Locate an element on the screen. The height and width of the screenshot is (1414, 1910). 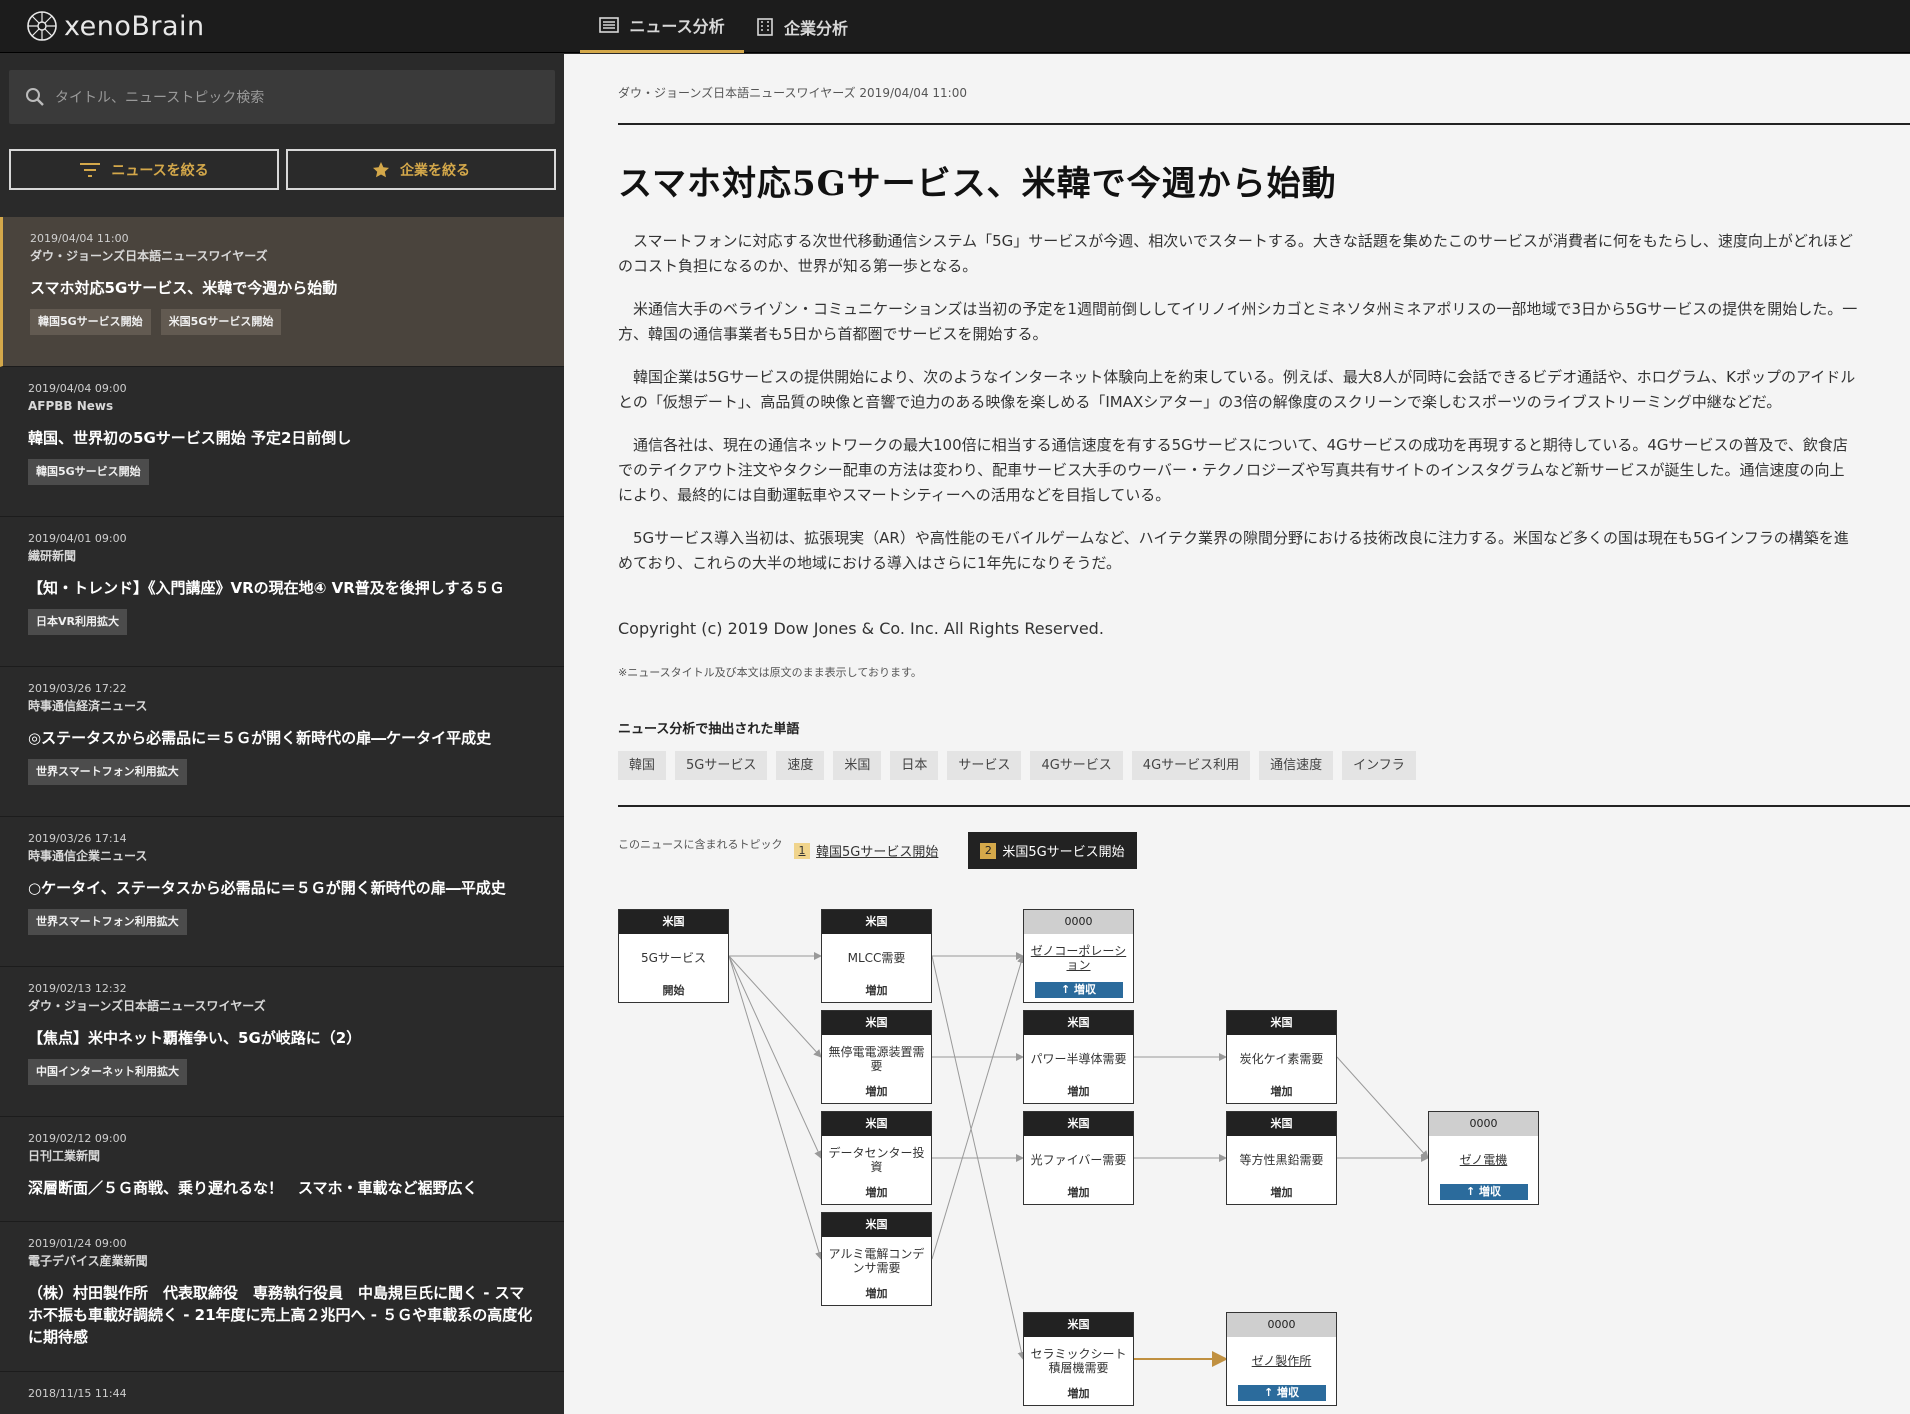
node-status: 開始 is located at coordinates (673, 990).